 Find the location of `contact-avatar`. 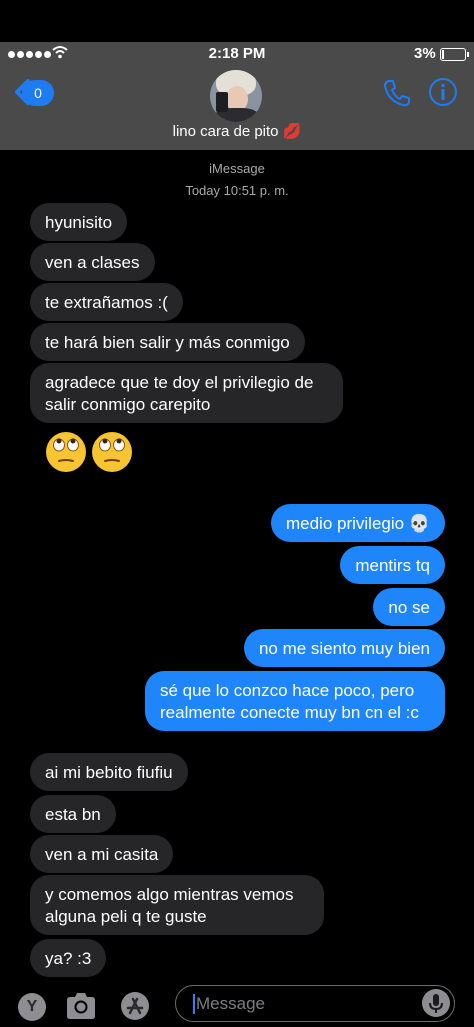

contact-avatar is located at coordinates (236, 96).